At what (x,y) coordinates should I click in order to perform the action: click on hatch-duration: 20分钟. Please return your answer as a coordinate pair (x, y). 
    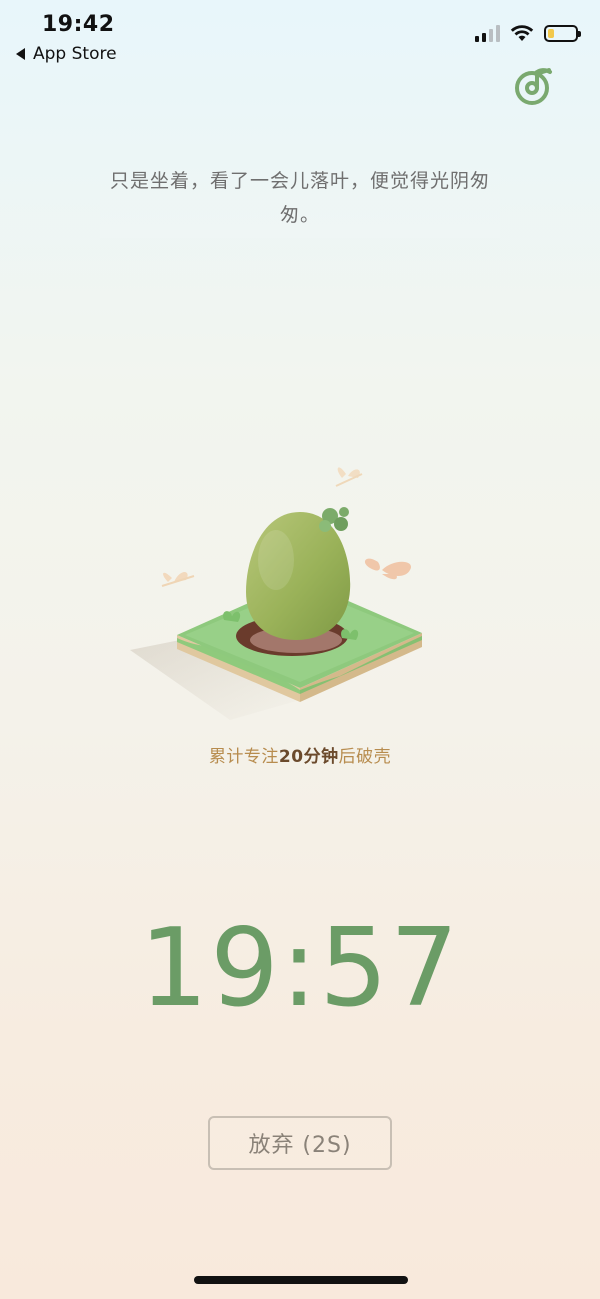
    Looking at the image, I should click on (308, 757).